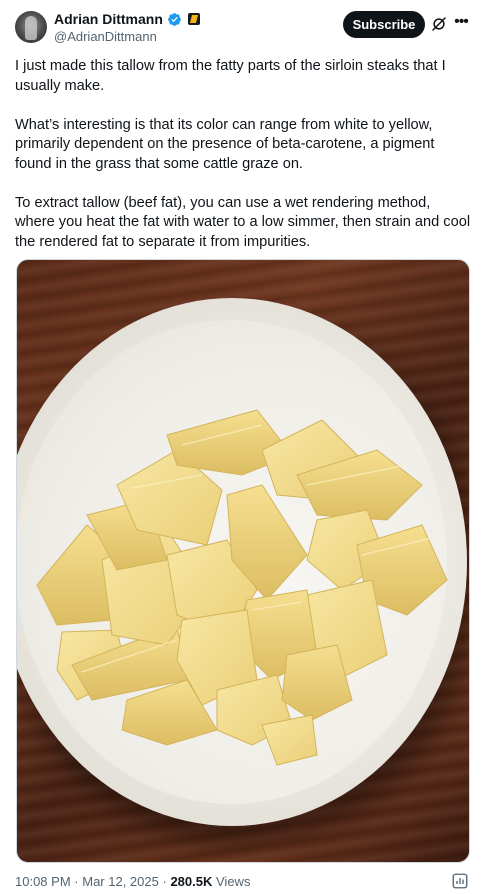 Image resolution: width=486 pixels, height=894 pixels. I want to click on views-label: Views, so click(233, 881).